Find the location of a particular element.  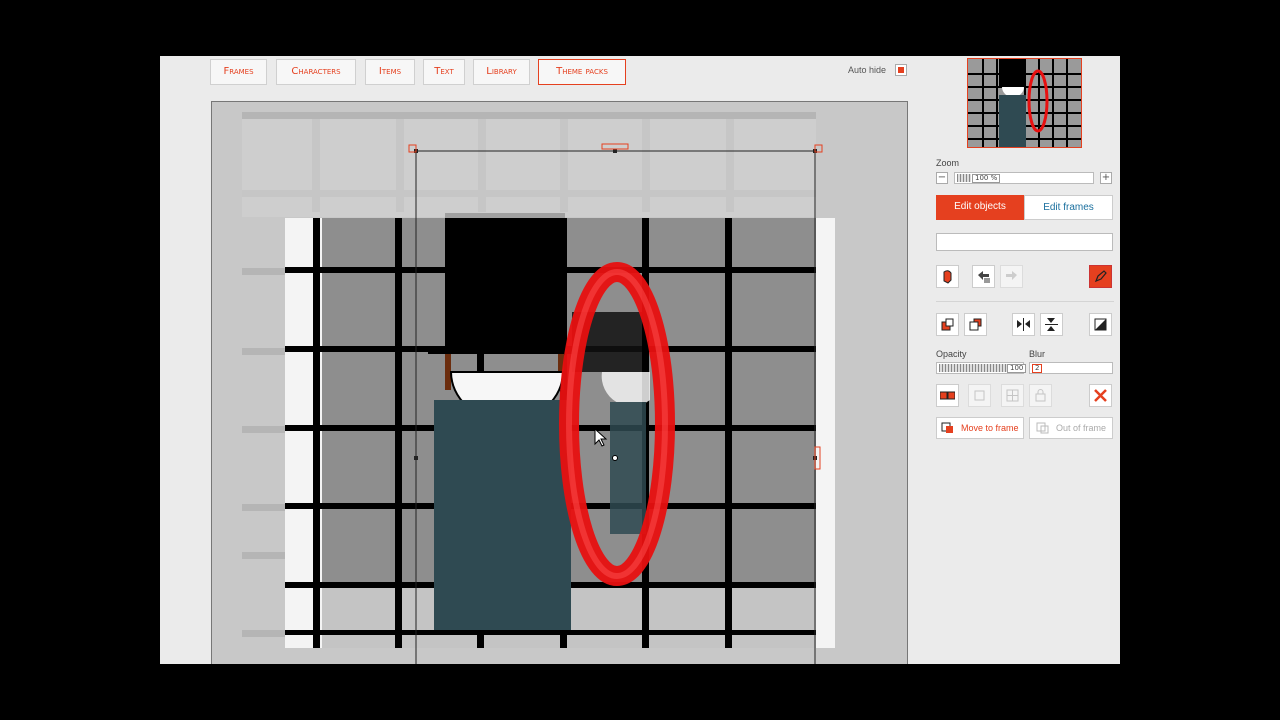

zoom-out-button: − is located at coordinates (942, 178).